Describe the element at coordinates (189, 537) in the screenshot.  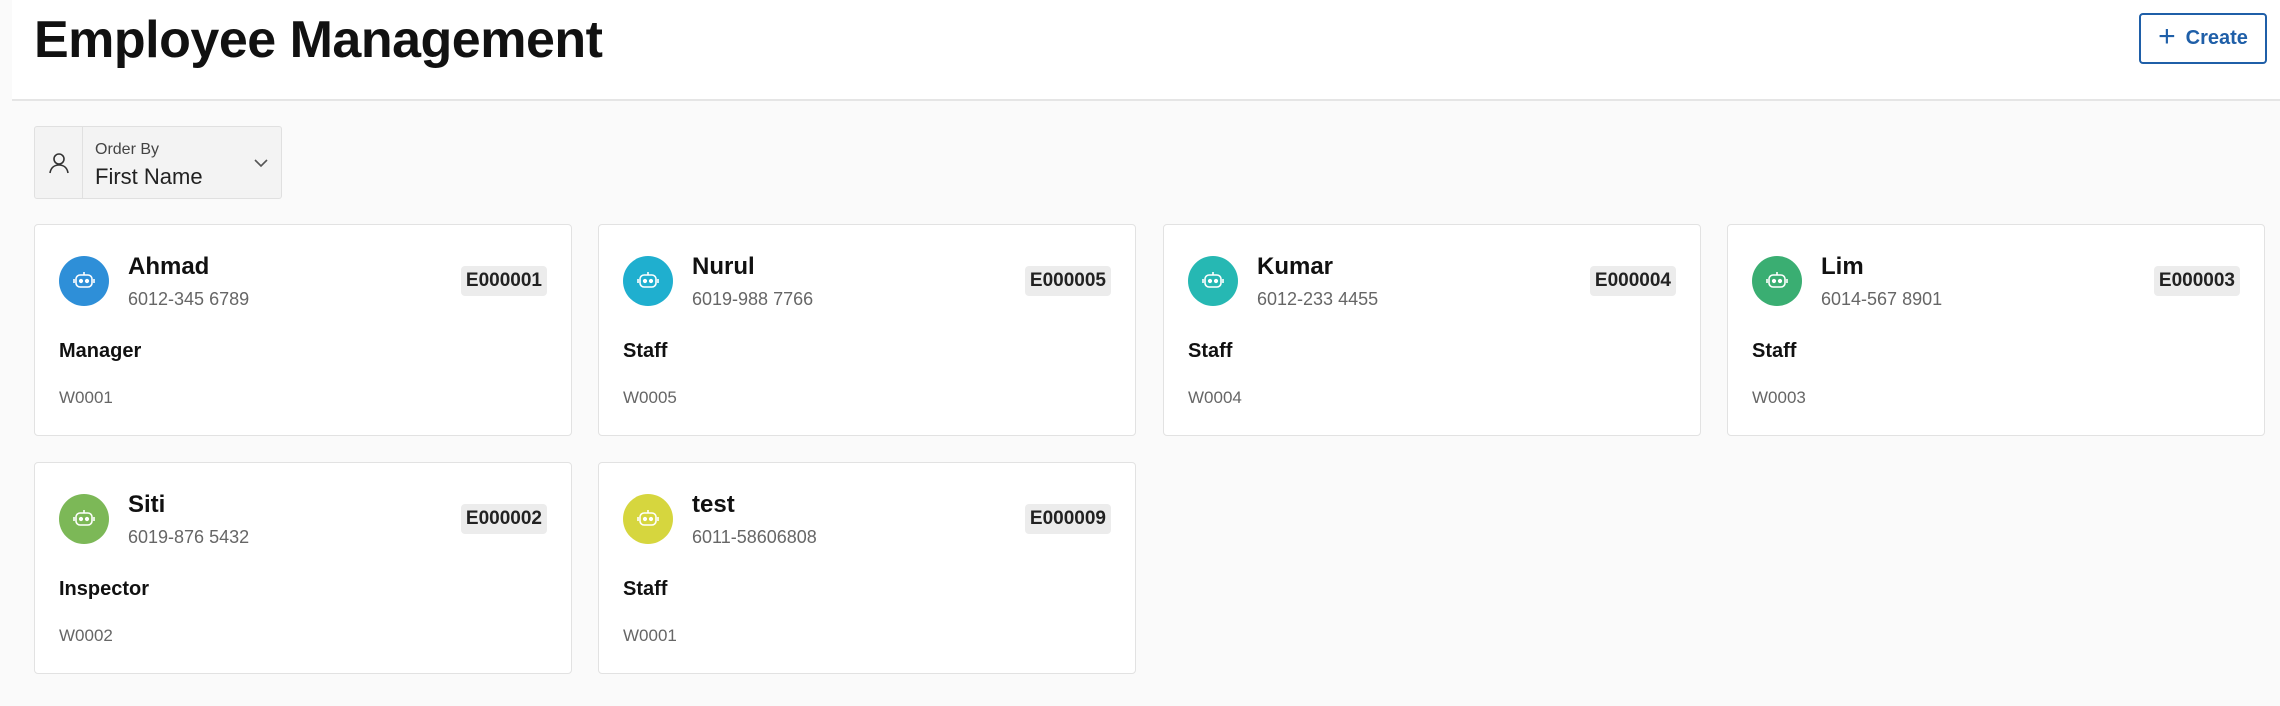
I see `employee-phone: 6019-876 5432` at that location.